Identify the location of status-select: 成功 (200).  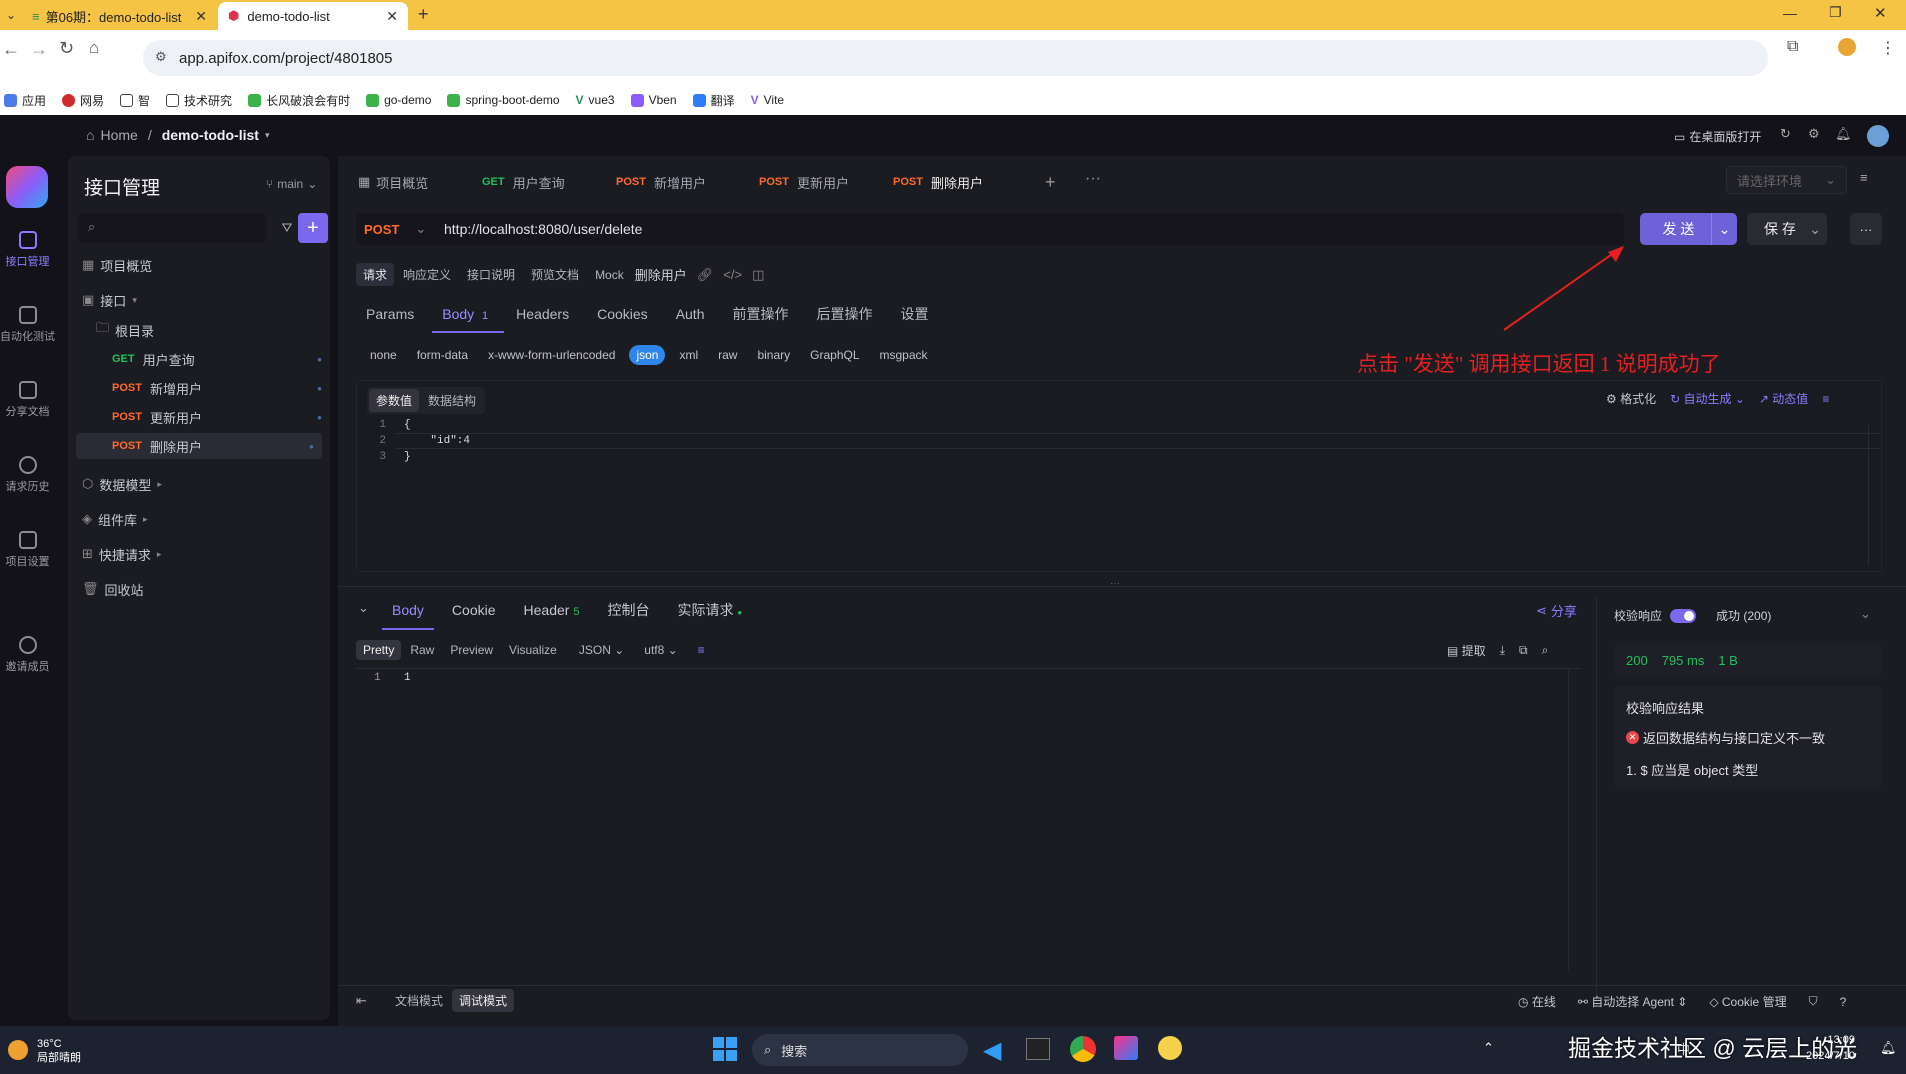
(1743, 615).